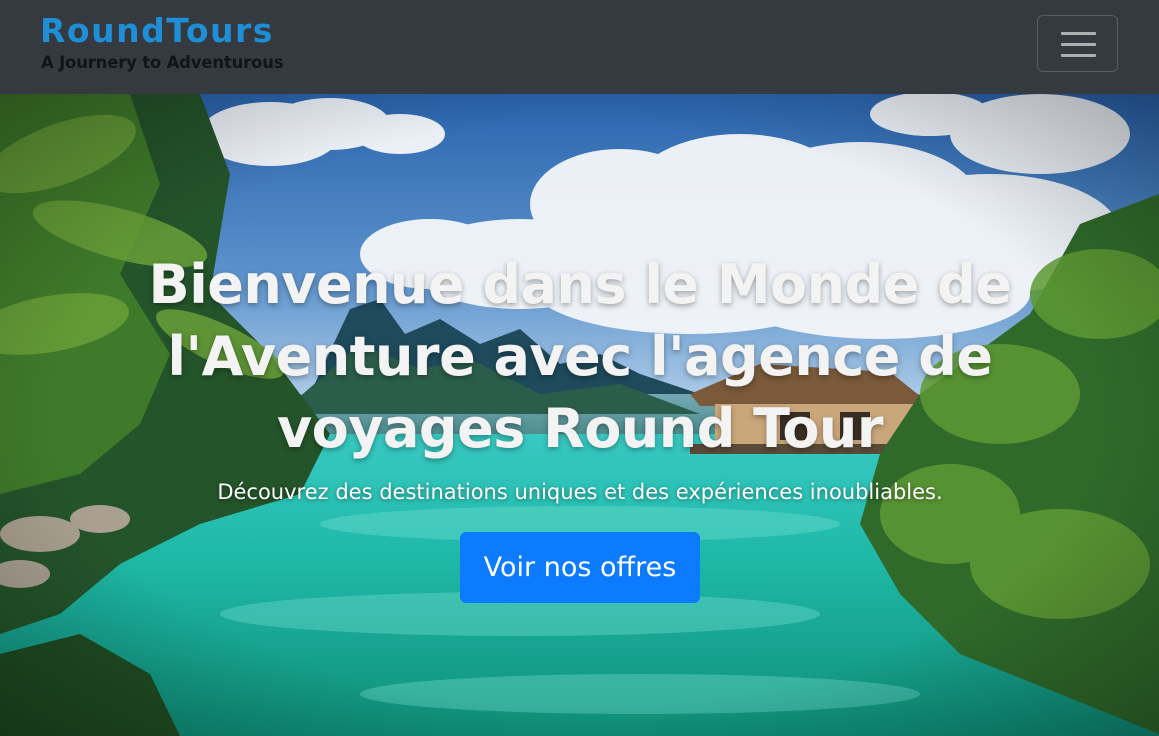 The height and width of the screenshot is (736, 1159). I want to click on brand-tagline: A Journery to Adventurous, so click(162, 62).